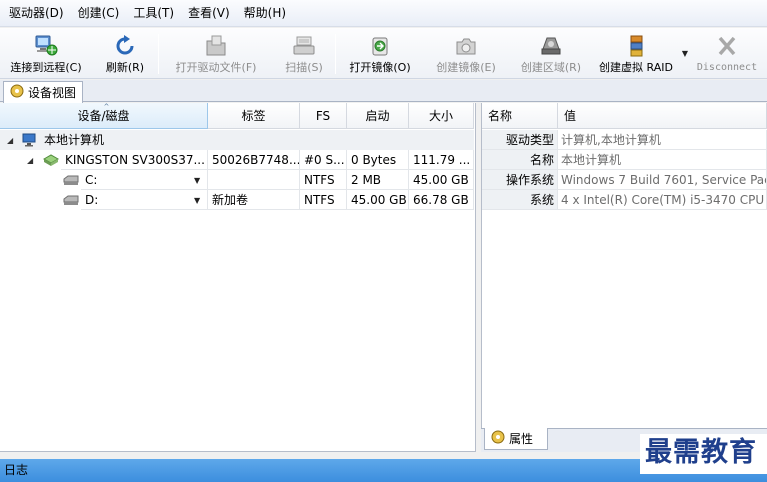  I want to click on connect-remote-label: 连接到远程(C), so click(46, 67).